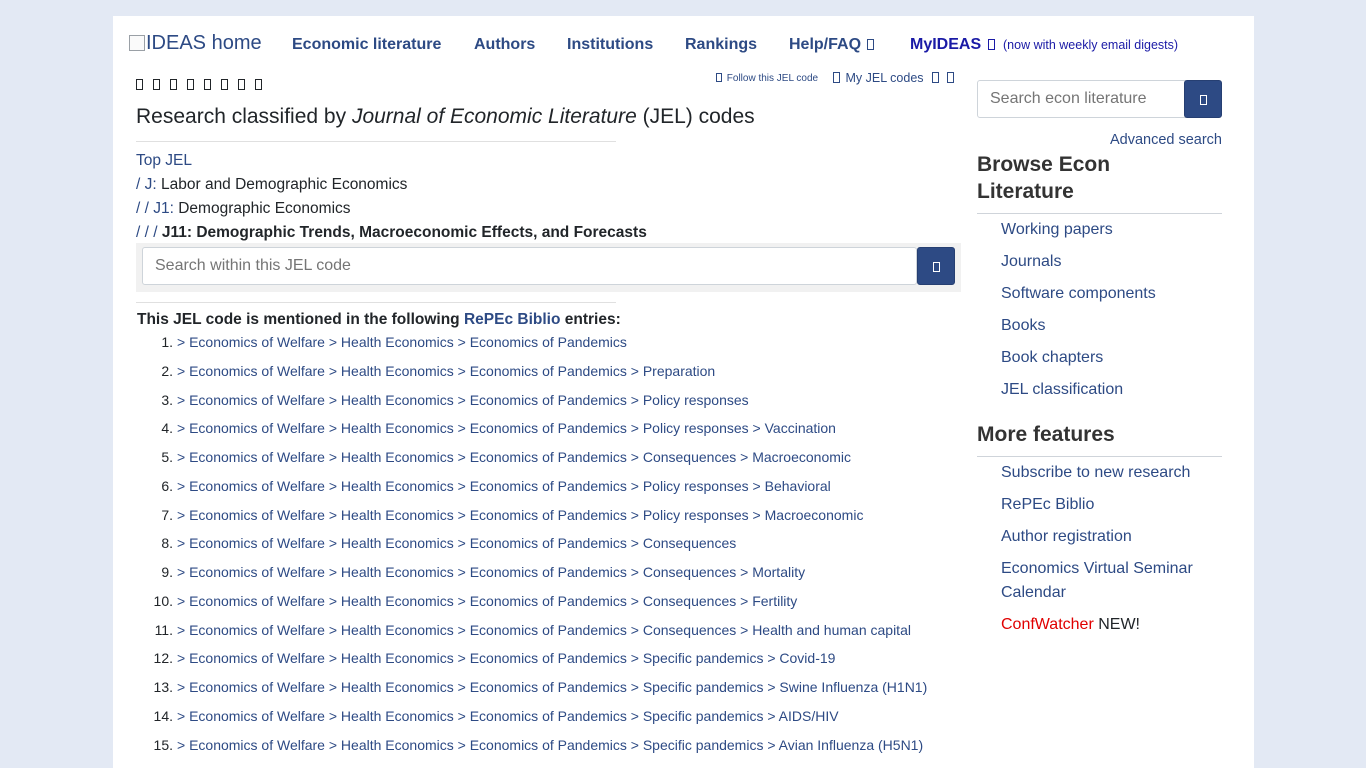 The width and height of the screenshot is (1366, 768). Describe the element at coordinates (1047, 624) in the screenshot. I see `sidebar-item-confwatcher: ConfWatcher` at that location.